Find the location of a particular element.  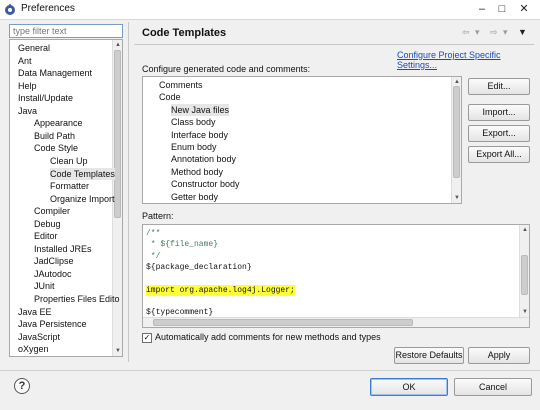

template-item: Interface body is located at coordinates (199, 135).